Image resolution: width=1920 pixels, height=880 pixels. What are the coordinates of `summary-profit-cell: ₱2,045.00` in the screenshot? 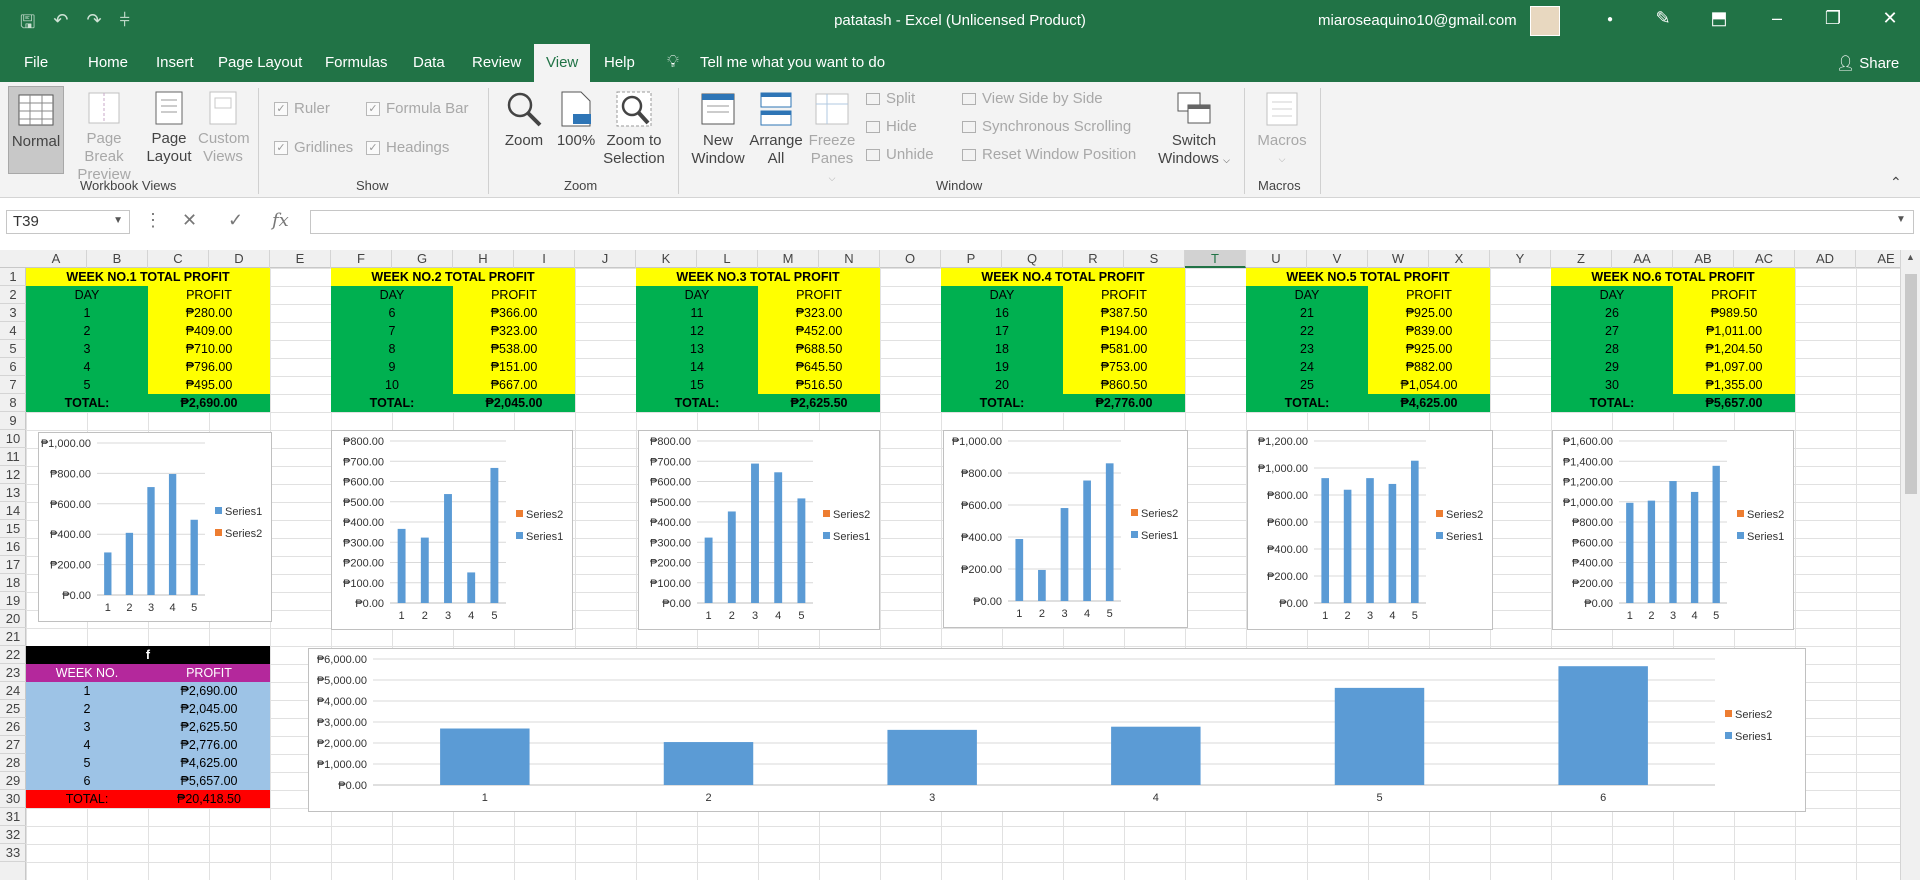 It's located at (209, 709).